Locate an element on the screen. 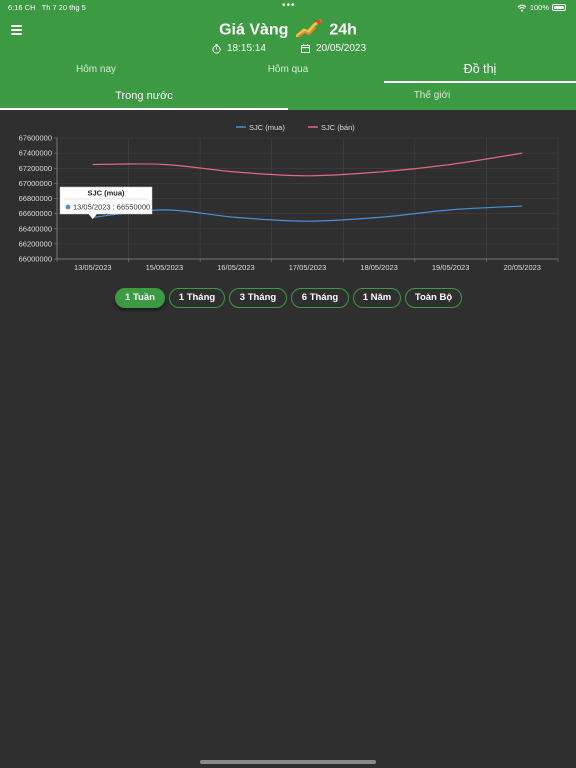  y-tick-label: 66400000 is located at coordinates (35, 228).